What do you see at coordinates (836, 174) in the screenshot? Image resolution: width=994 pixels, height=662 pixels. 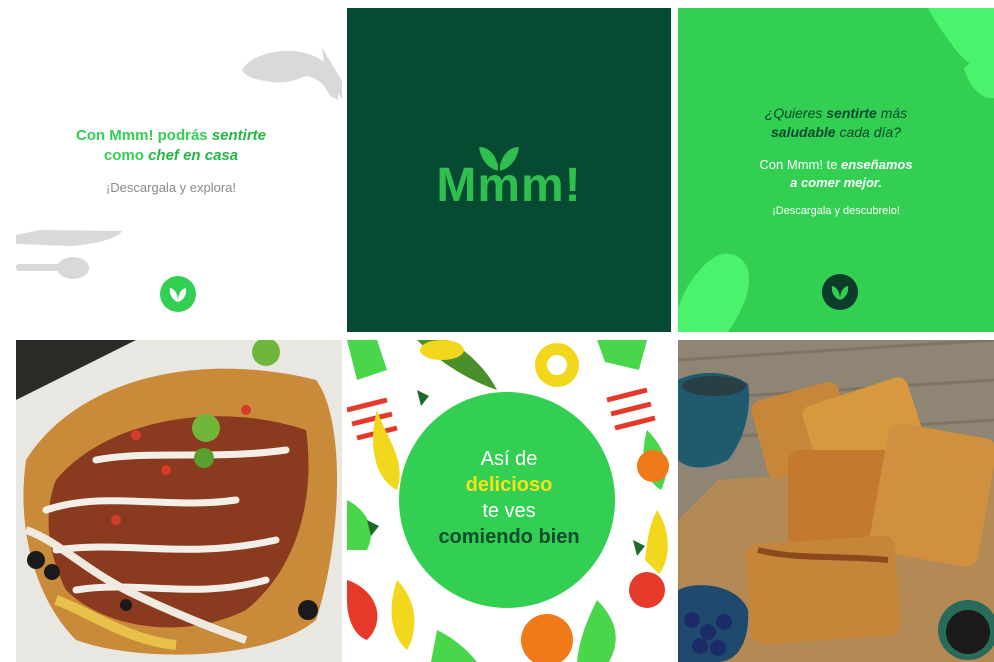 I see `body-text: Con Mmm! te enseñamos a comer mejor.` at bounding box center [836, 174].